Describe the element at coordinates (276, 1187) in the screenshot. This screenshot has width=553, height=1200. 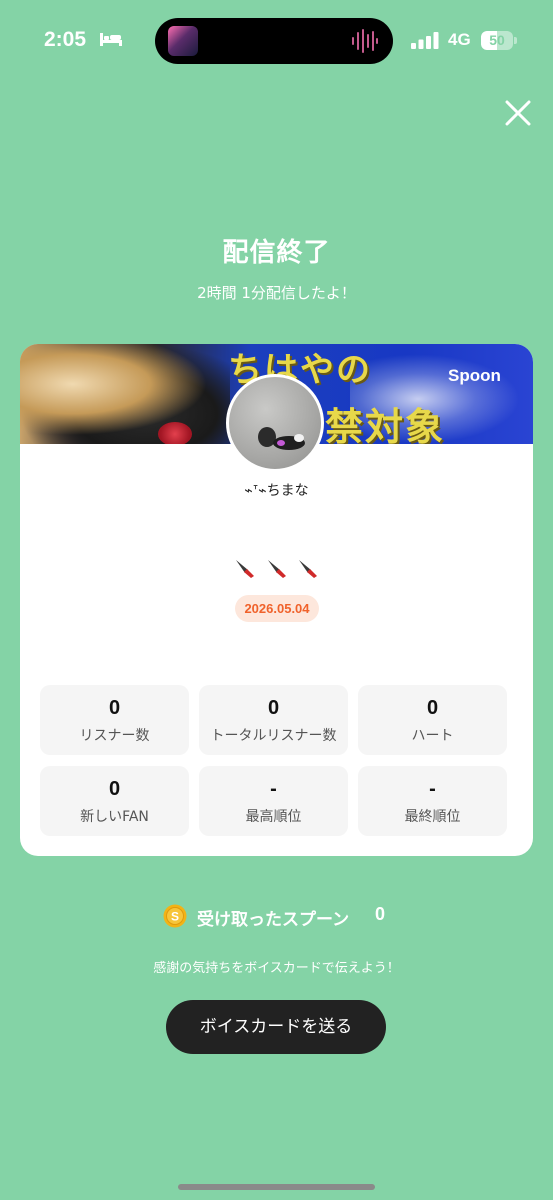
I see `home-indicator` at that location.